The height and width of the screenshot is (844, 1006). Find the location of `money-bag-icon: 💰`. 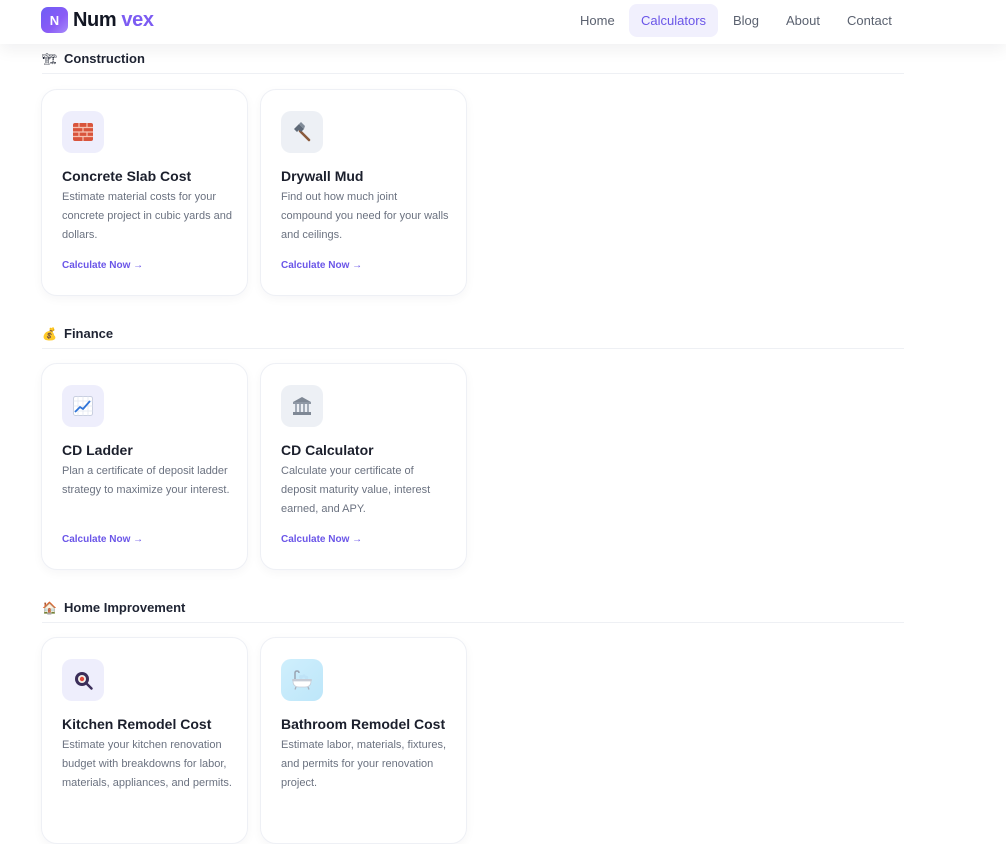

money-bag-icon: 💰 is located at coordinates (49, 334).